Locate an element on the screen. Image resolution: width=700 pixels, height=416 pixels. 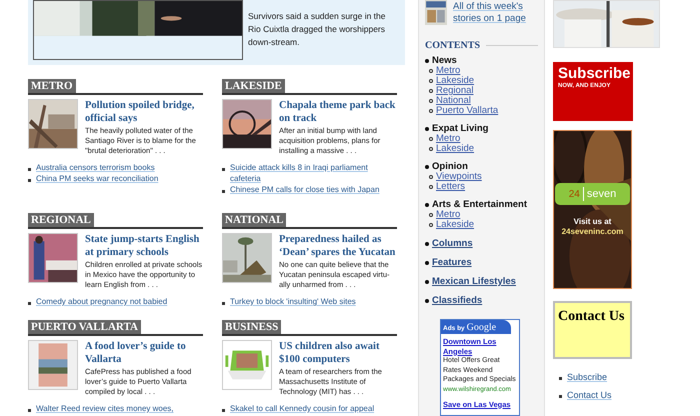
logo-word: seven is located at coordinates (601, 194).